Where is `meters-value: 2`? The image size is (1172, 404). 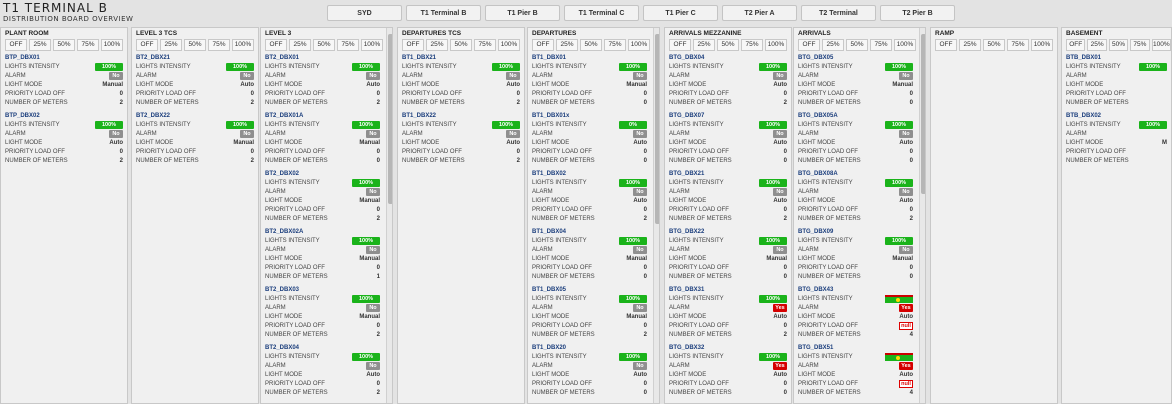 meters-value: 2 is located at coordinates (252, 103).